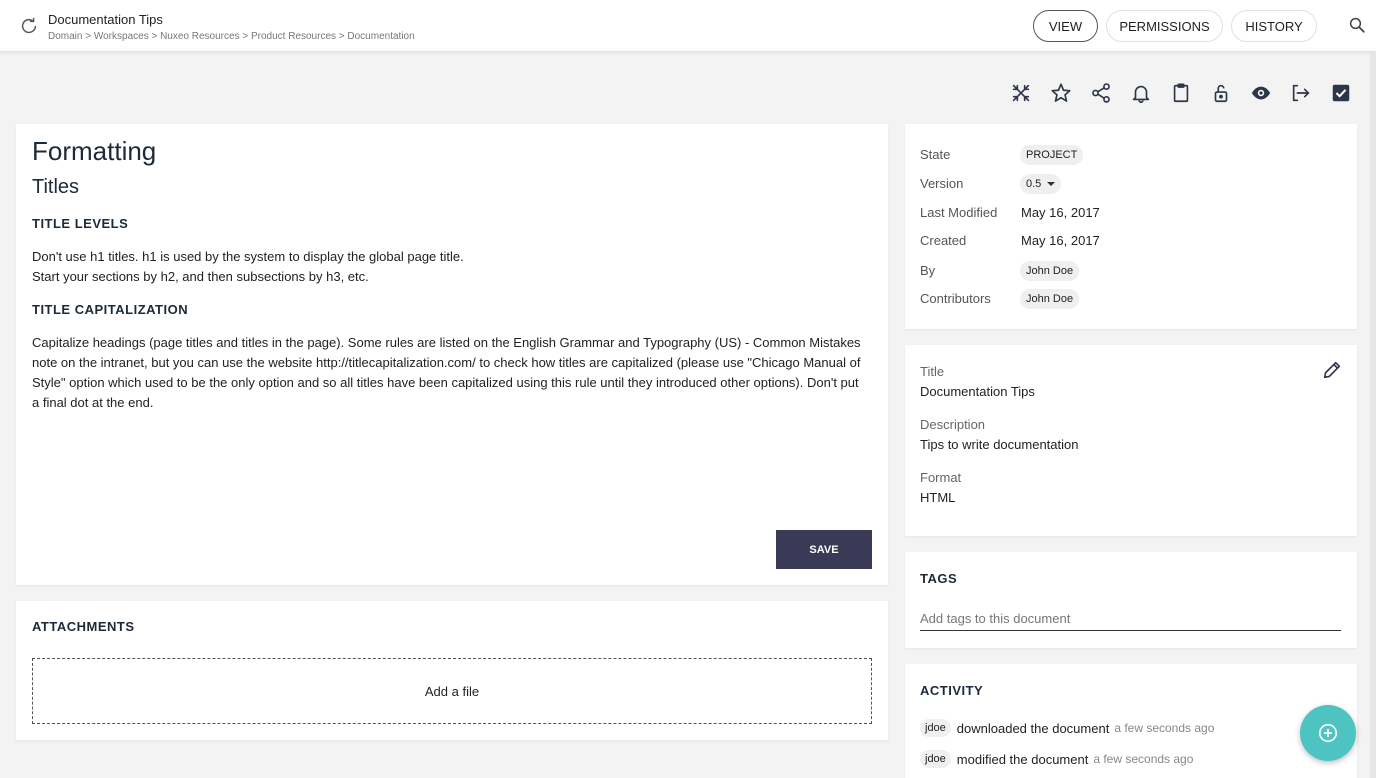 Image resolution: width=1376 pixels, height=778 pixels. I want to click on eye-icon, so click(1261, 93).